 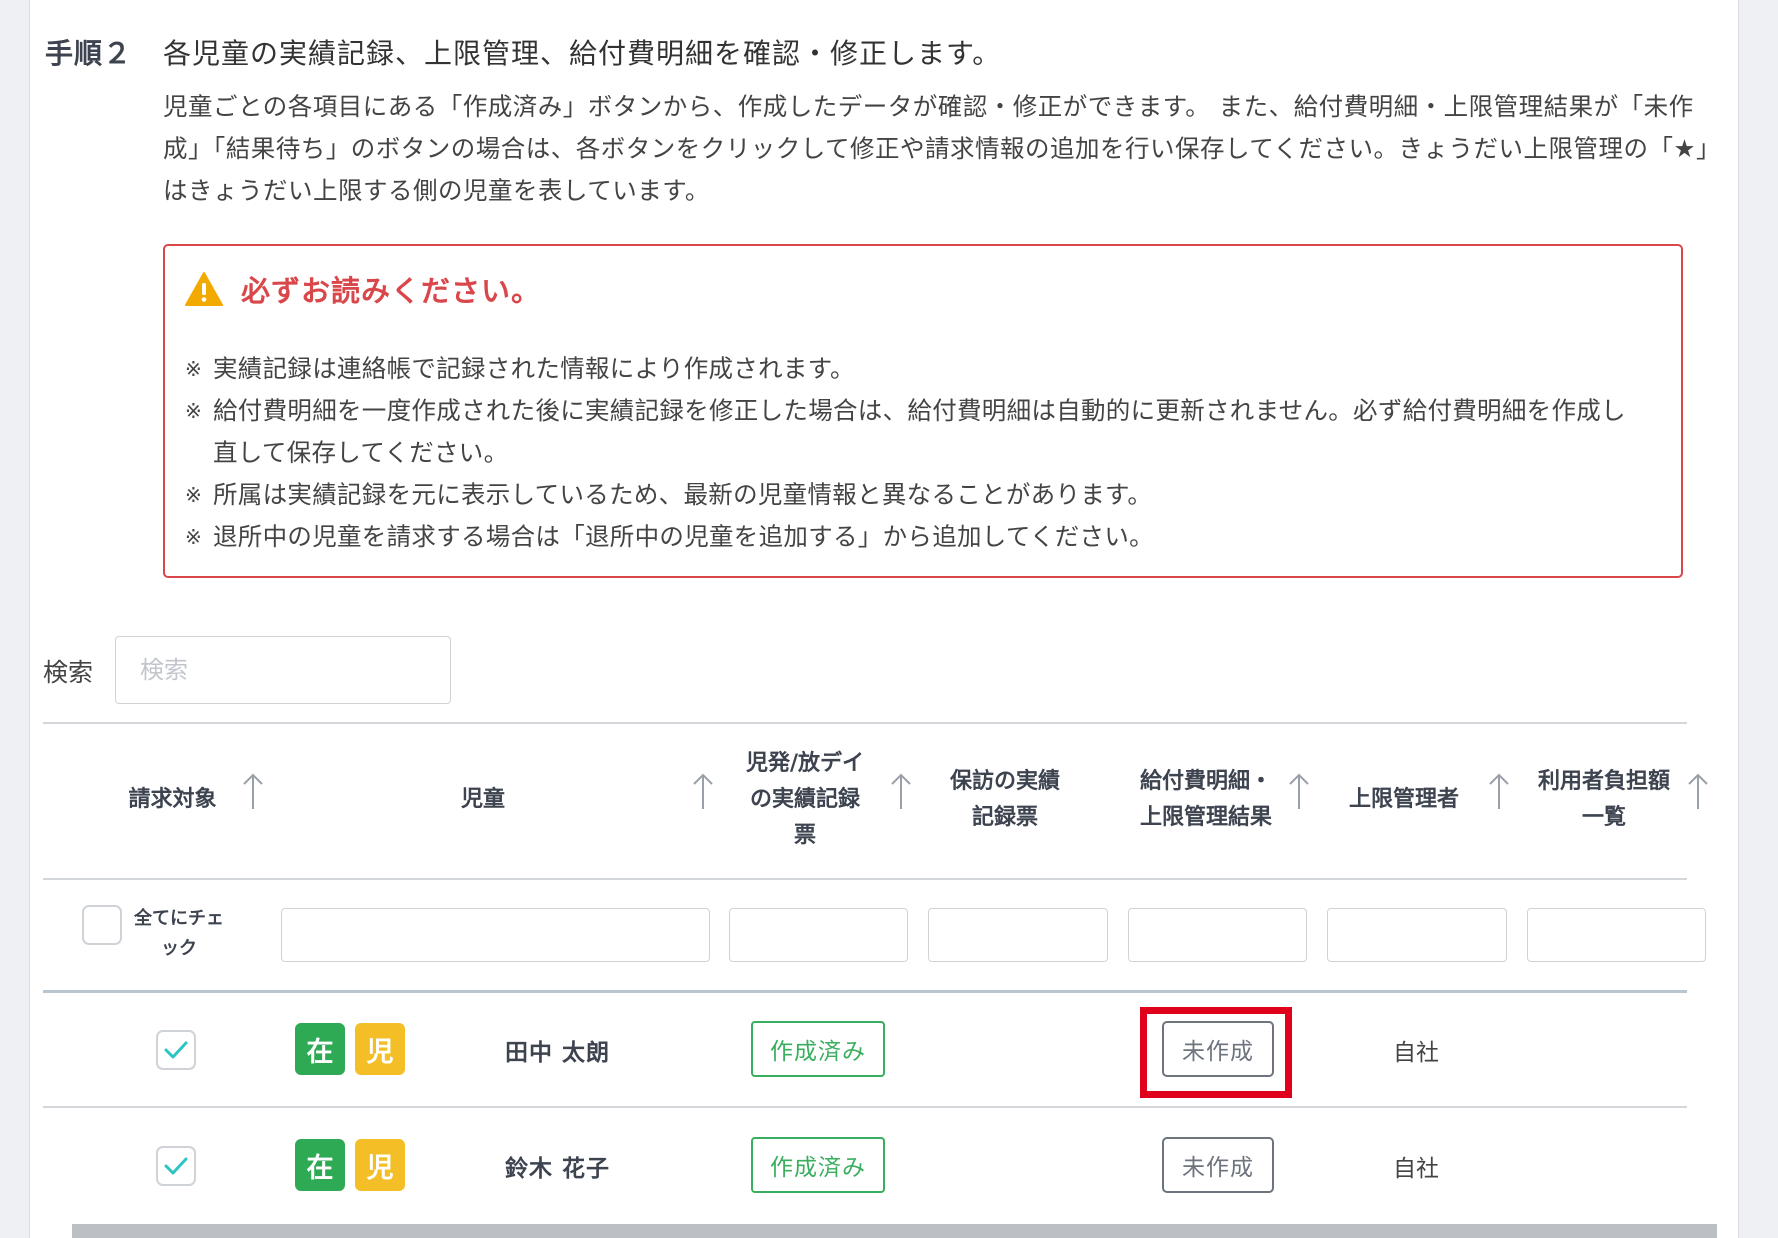 I want to click on warning-icon, so click(x=204, y=289).